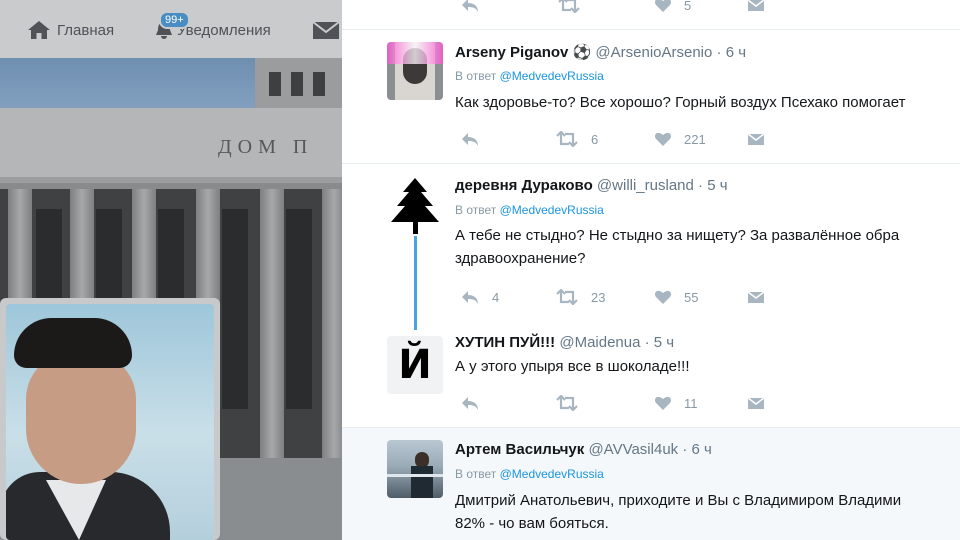  I want to click on tweet-author-name: Артем Васильчук, so click(519, 449).